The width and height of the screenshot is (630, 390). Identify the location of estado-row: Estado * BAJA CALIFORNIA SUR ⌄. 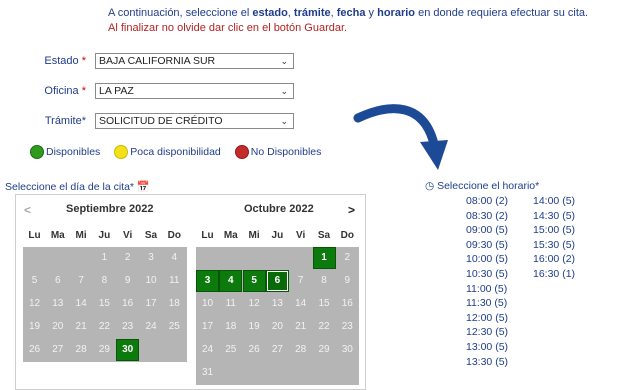
(150, 61).